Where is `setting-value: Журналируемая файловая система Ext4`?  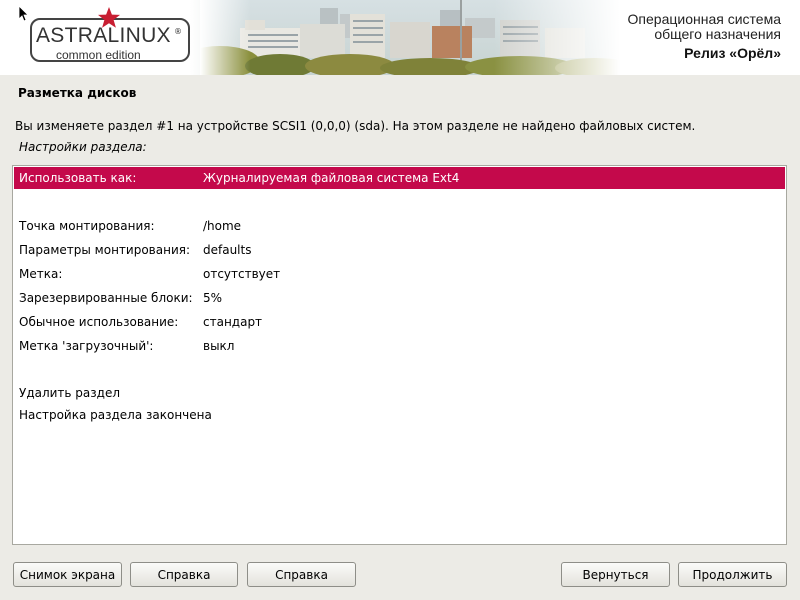 setting-value: Журналируемая файловая система Ext4 is located at coordinates (331, 178).